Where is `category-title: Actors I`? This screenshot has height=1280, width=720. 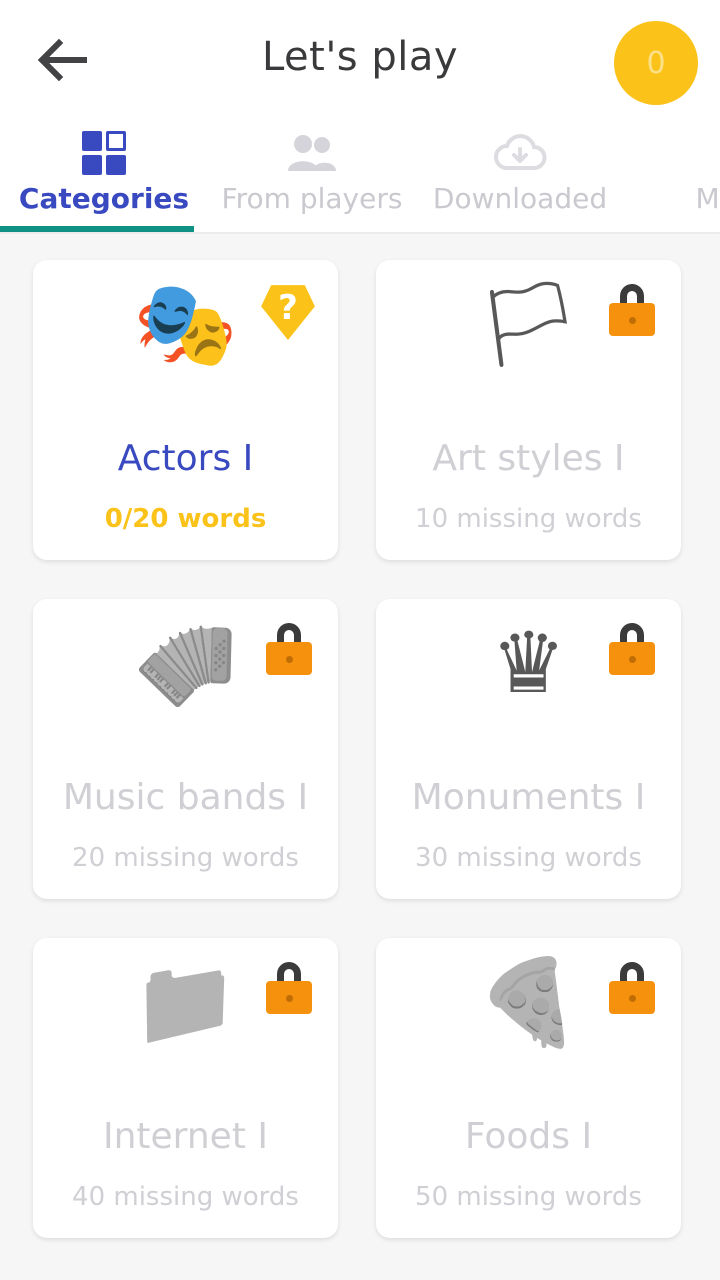
category-title: Actors I is located at coordinates (185, 458).